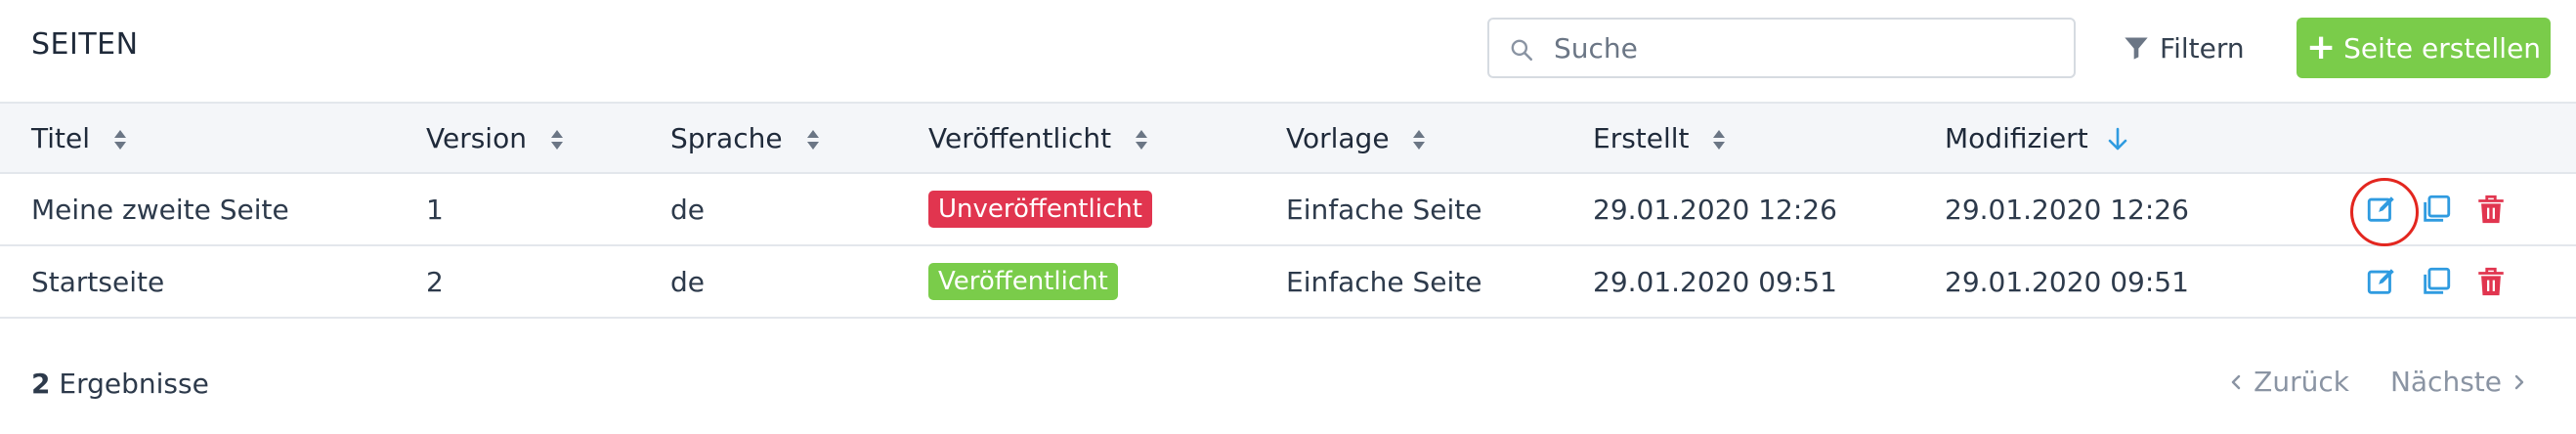 This screenshot has height=434, width=2576. What do you see at coordinates (2236, 381) in the screenshot?
I see `chevron-left-icon` at bounding box center [2236, 381].